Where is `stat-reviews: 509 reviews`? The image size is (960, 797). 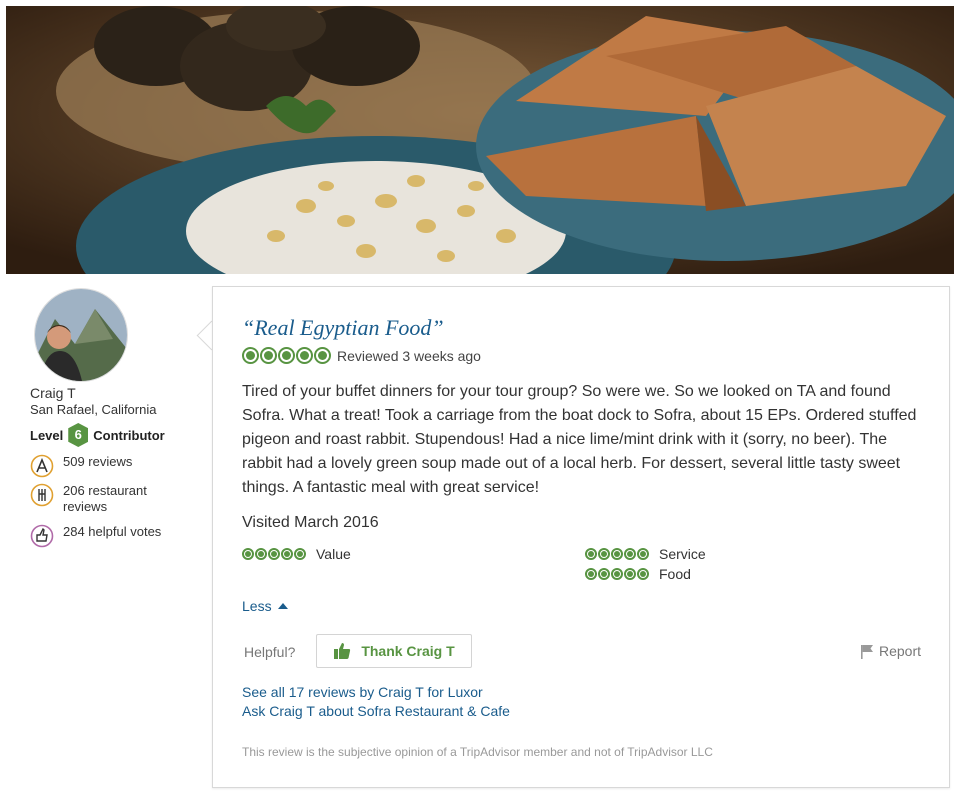
stat-reviews: 509 reviews is located at coordinates (81, 466).